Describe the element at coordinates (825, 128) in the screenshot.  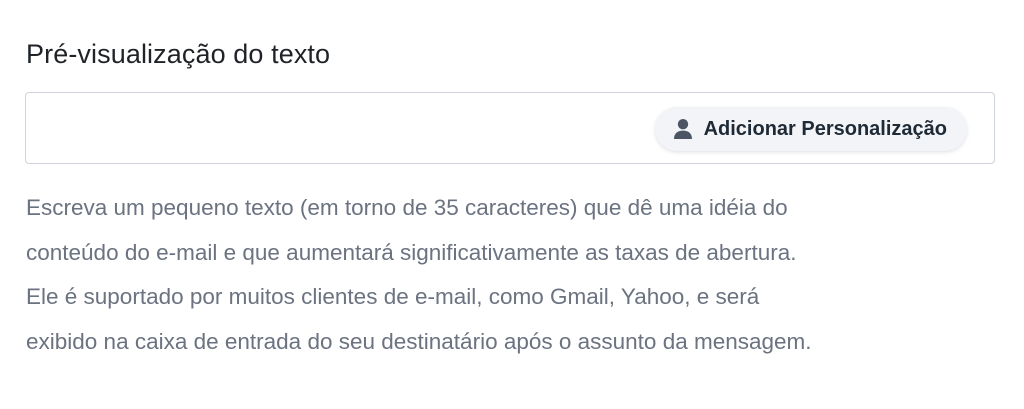
I see `add-personalization-label: Adicionar Personalização` at that location.